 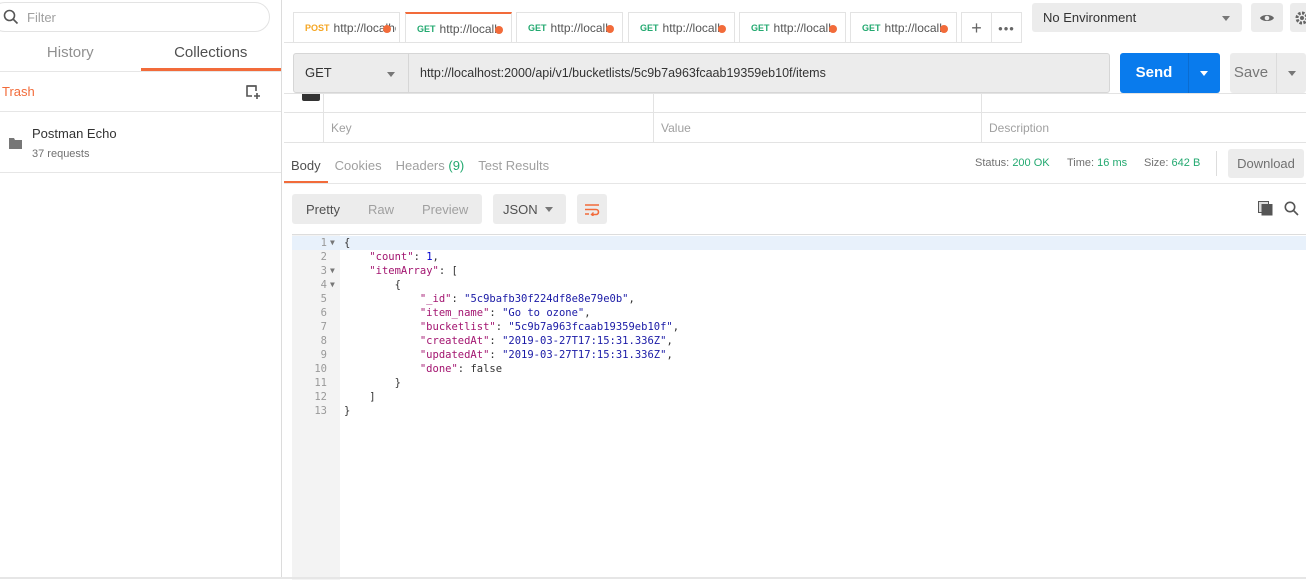 What do you see at coordinates (404, 271) in the screenshot?
I see `code-token: "itemArray"` at bounding box center [404, 271].